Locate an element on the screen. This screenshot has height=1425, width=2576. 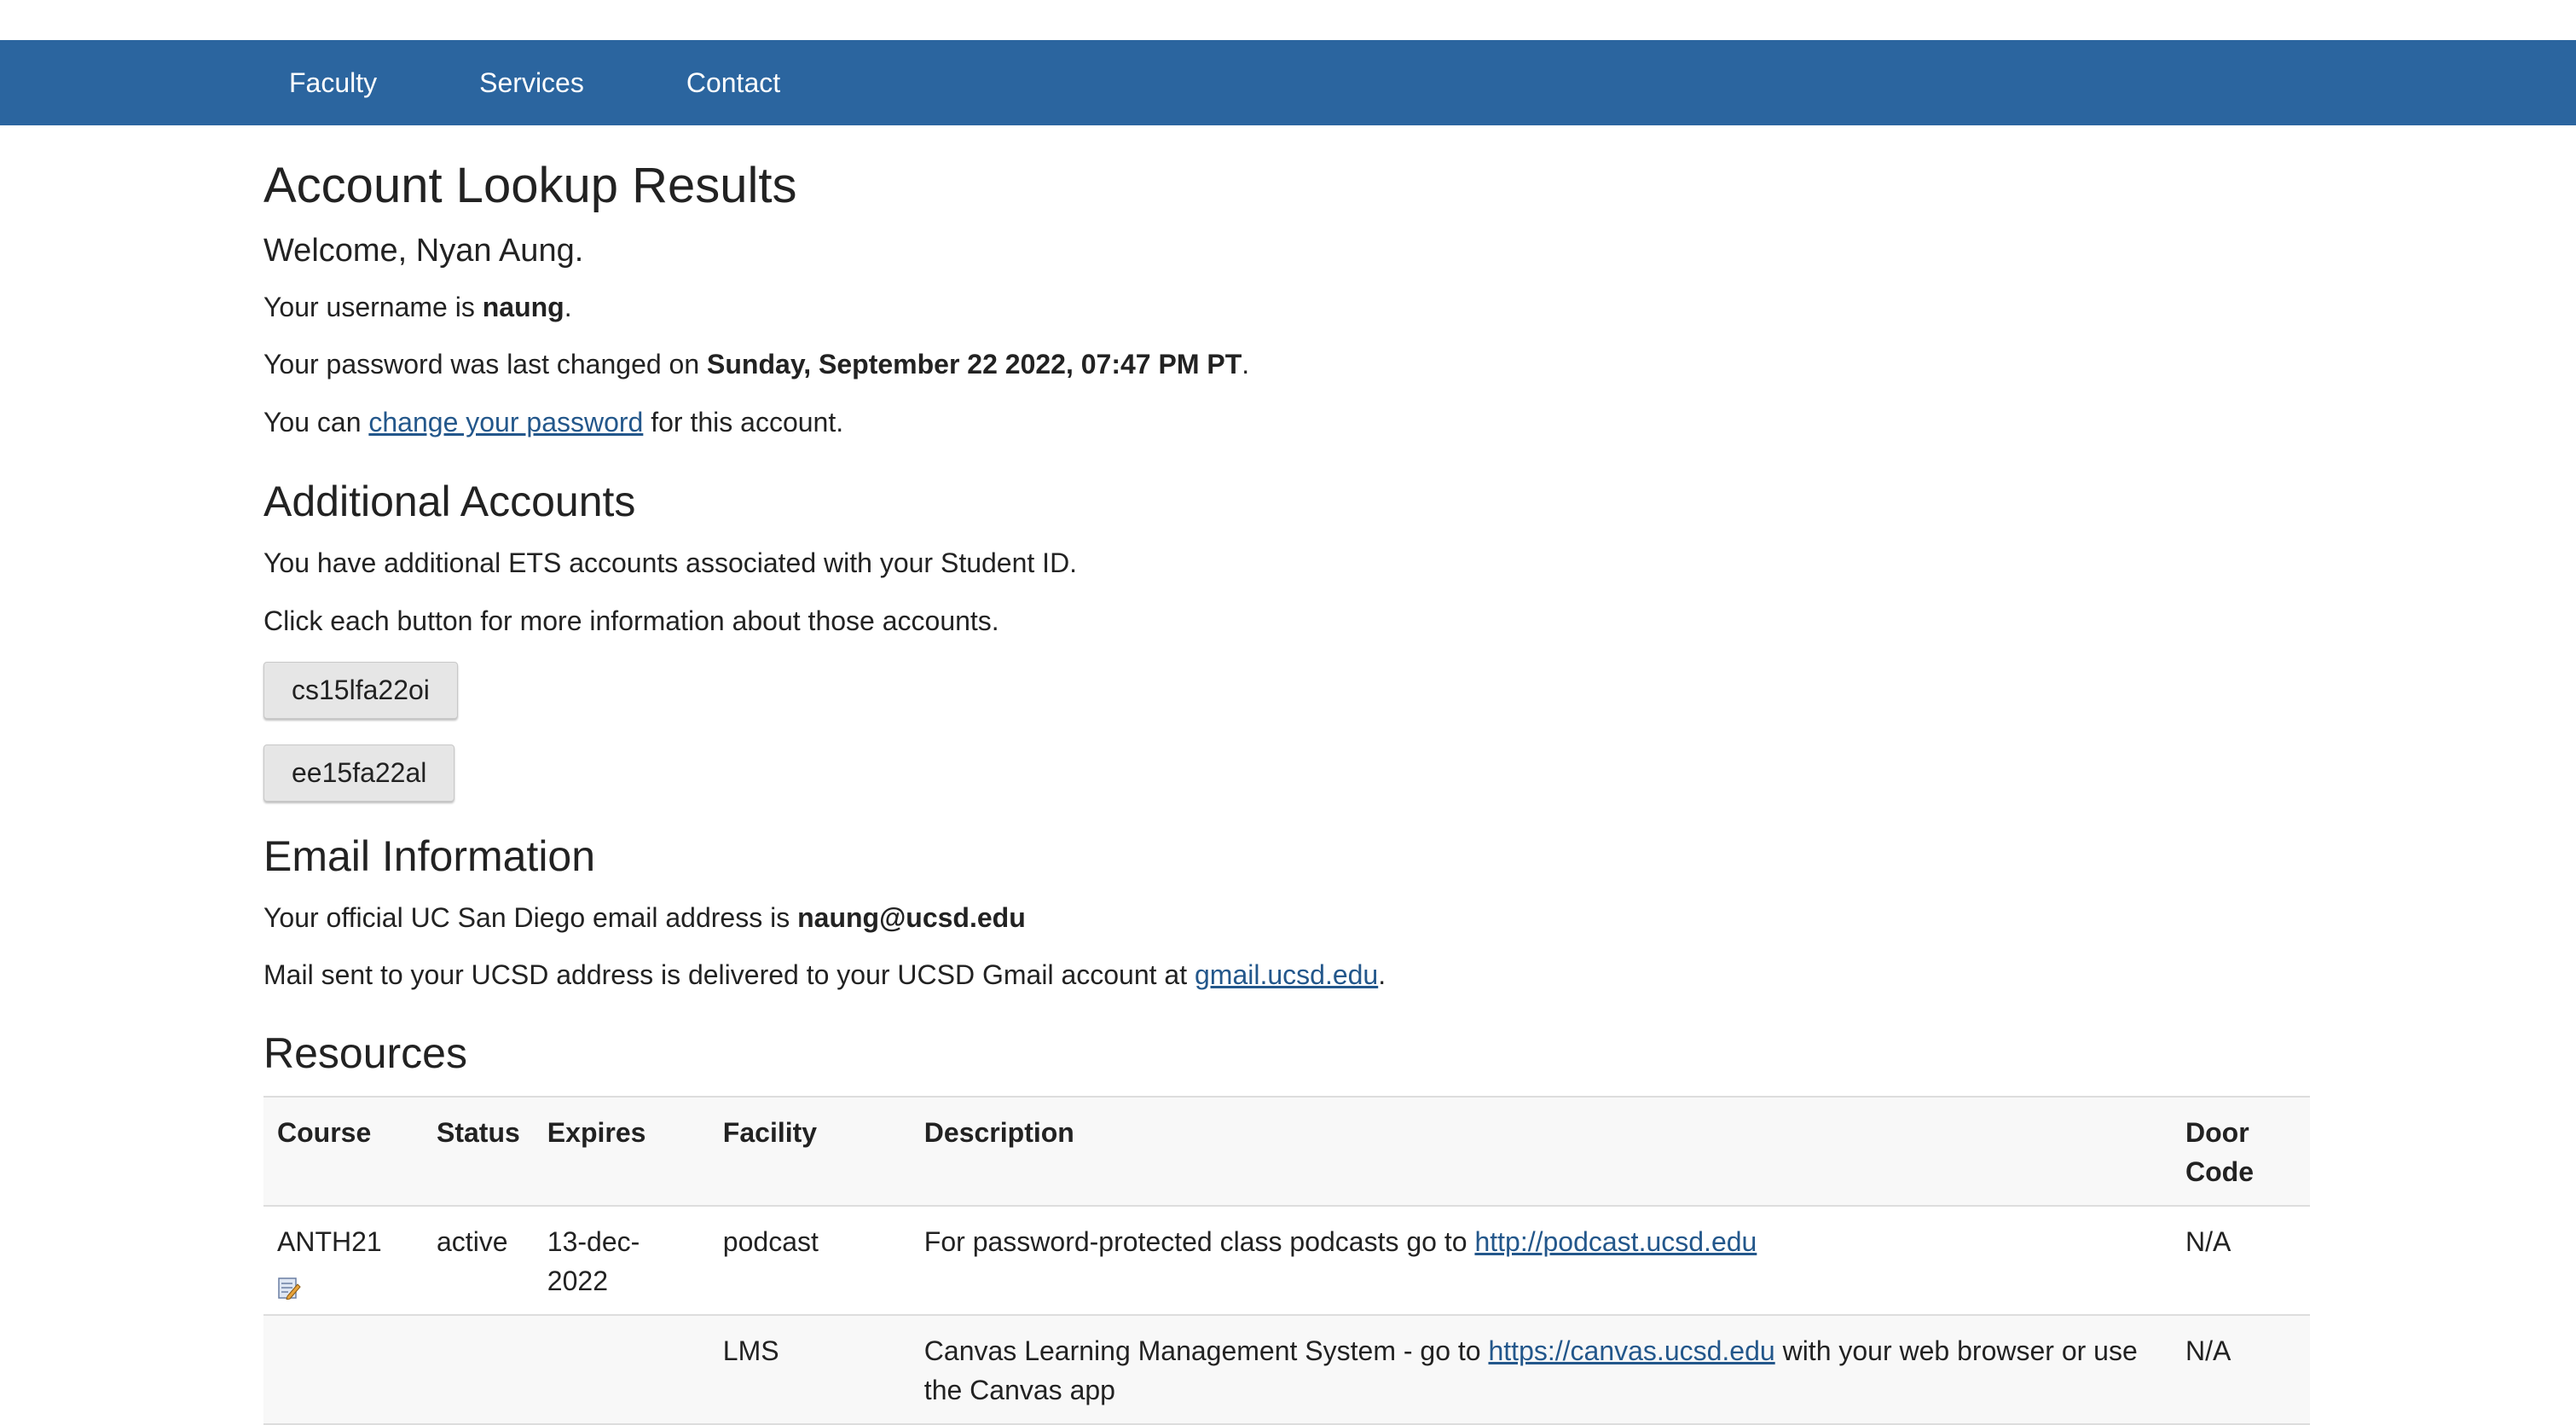
username-prefix: Your username is is located at coordinates (373, 306).